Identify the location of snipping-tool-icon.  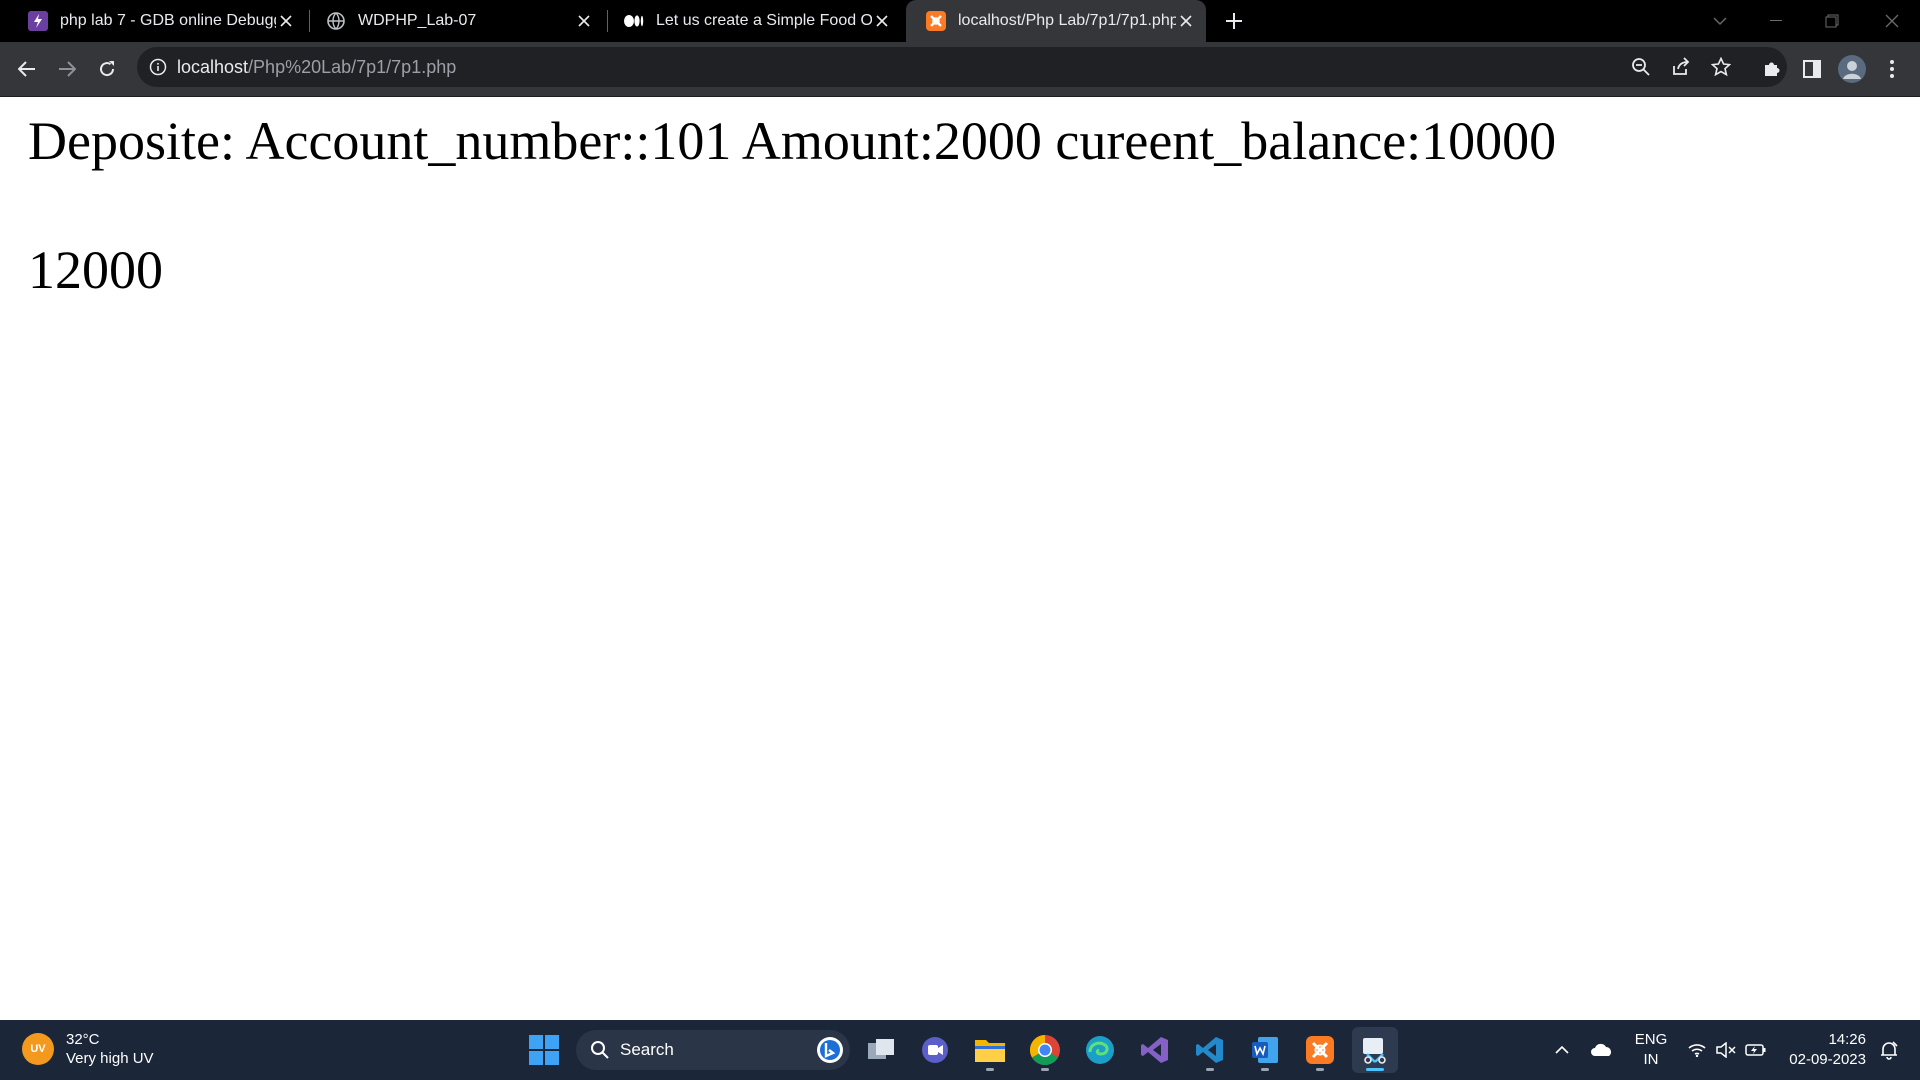
(1374, 1051).